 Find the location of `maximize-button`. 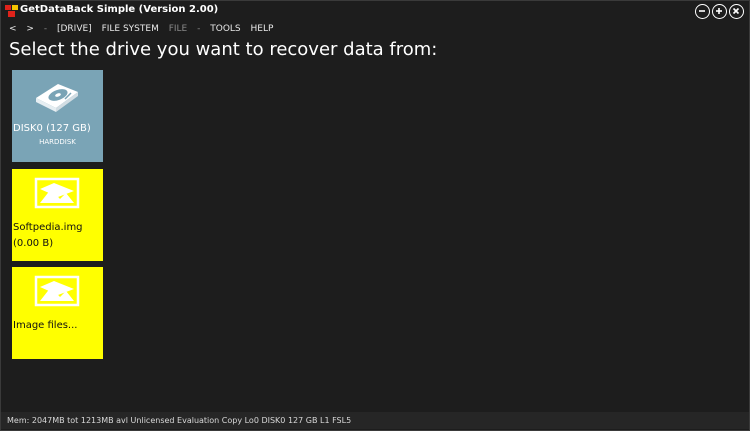

maximize-button is located at coordinates (719, 11).